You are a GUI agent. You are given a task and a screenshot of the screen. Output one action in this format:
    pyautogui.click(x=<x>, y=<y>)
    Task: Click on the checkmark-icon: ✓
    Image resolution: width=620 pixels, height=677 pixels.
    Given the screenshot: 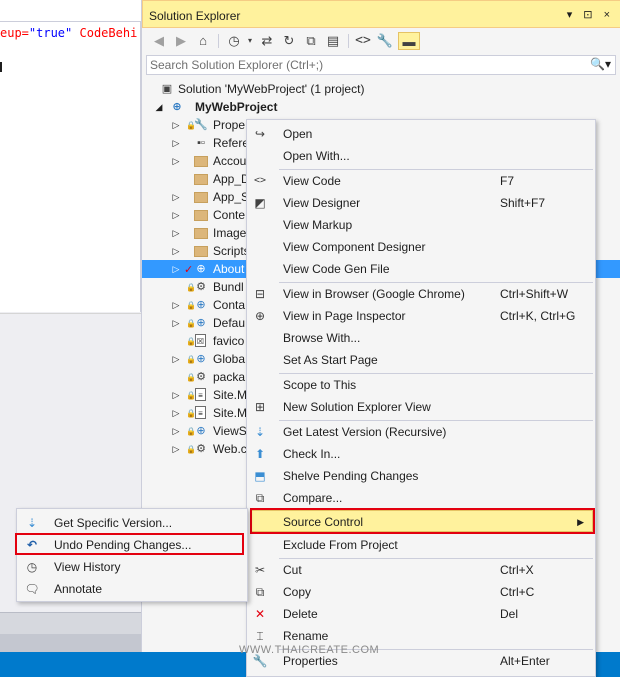 What is the action you would take?
    pyautogui.click(x=189, y=270)
    